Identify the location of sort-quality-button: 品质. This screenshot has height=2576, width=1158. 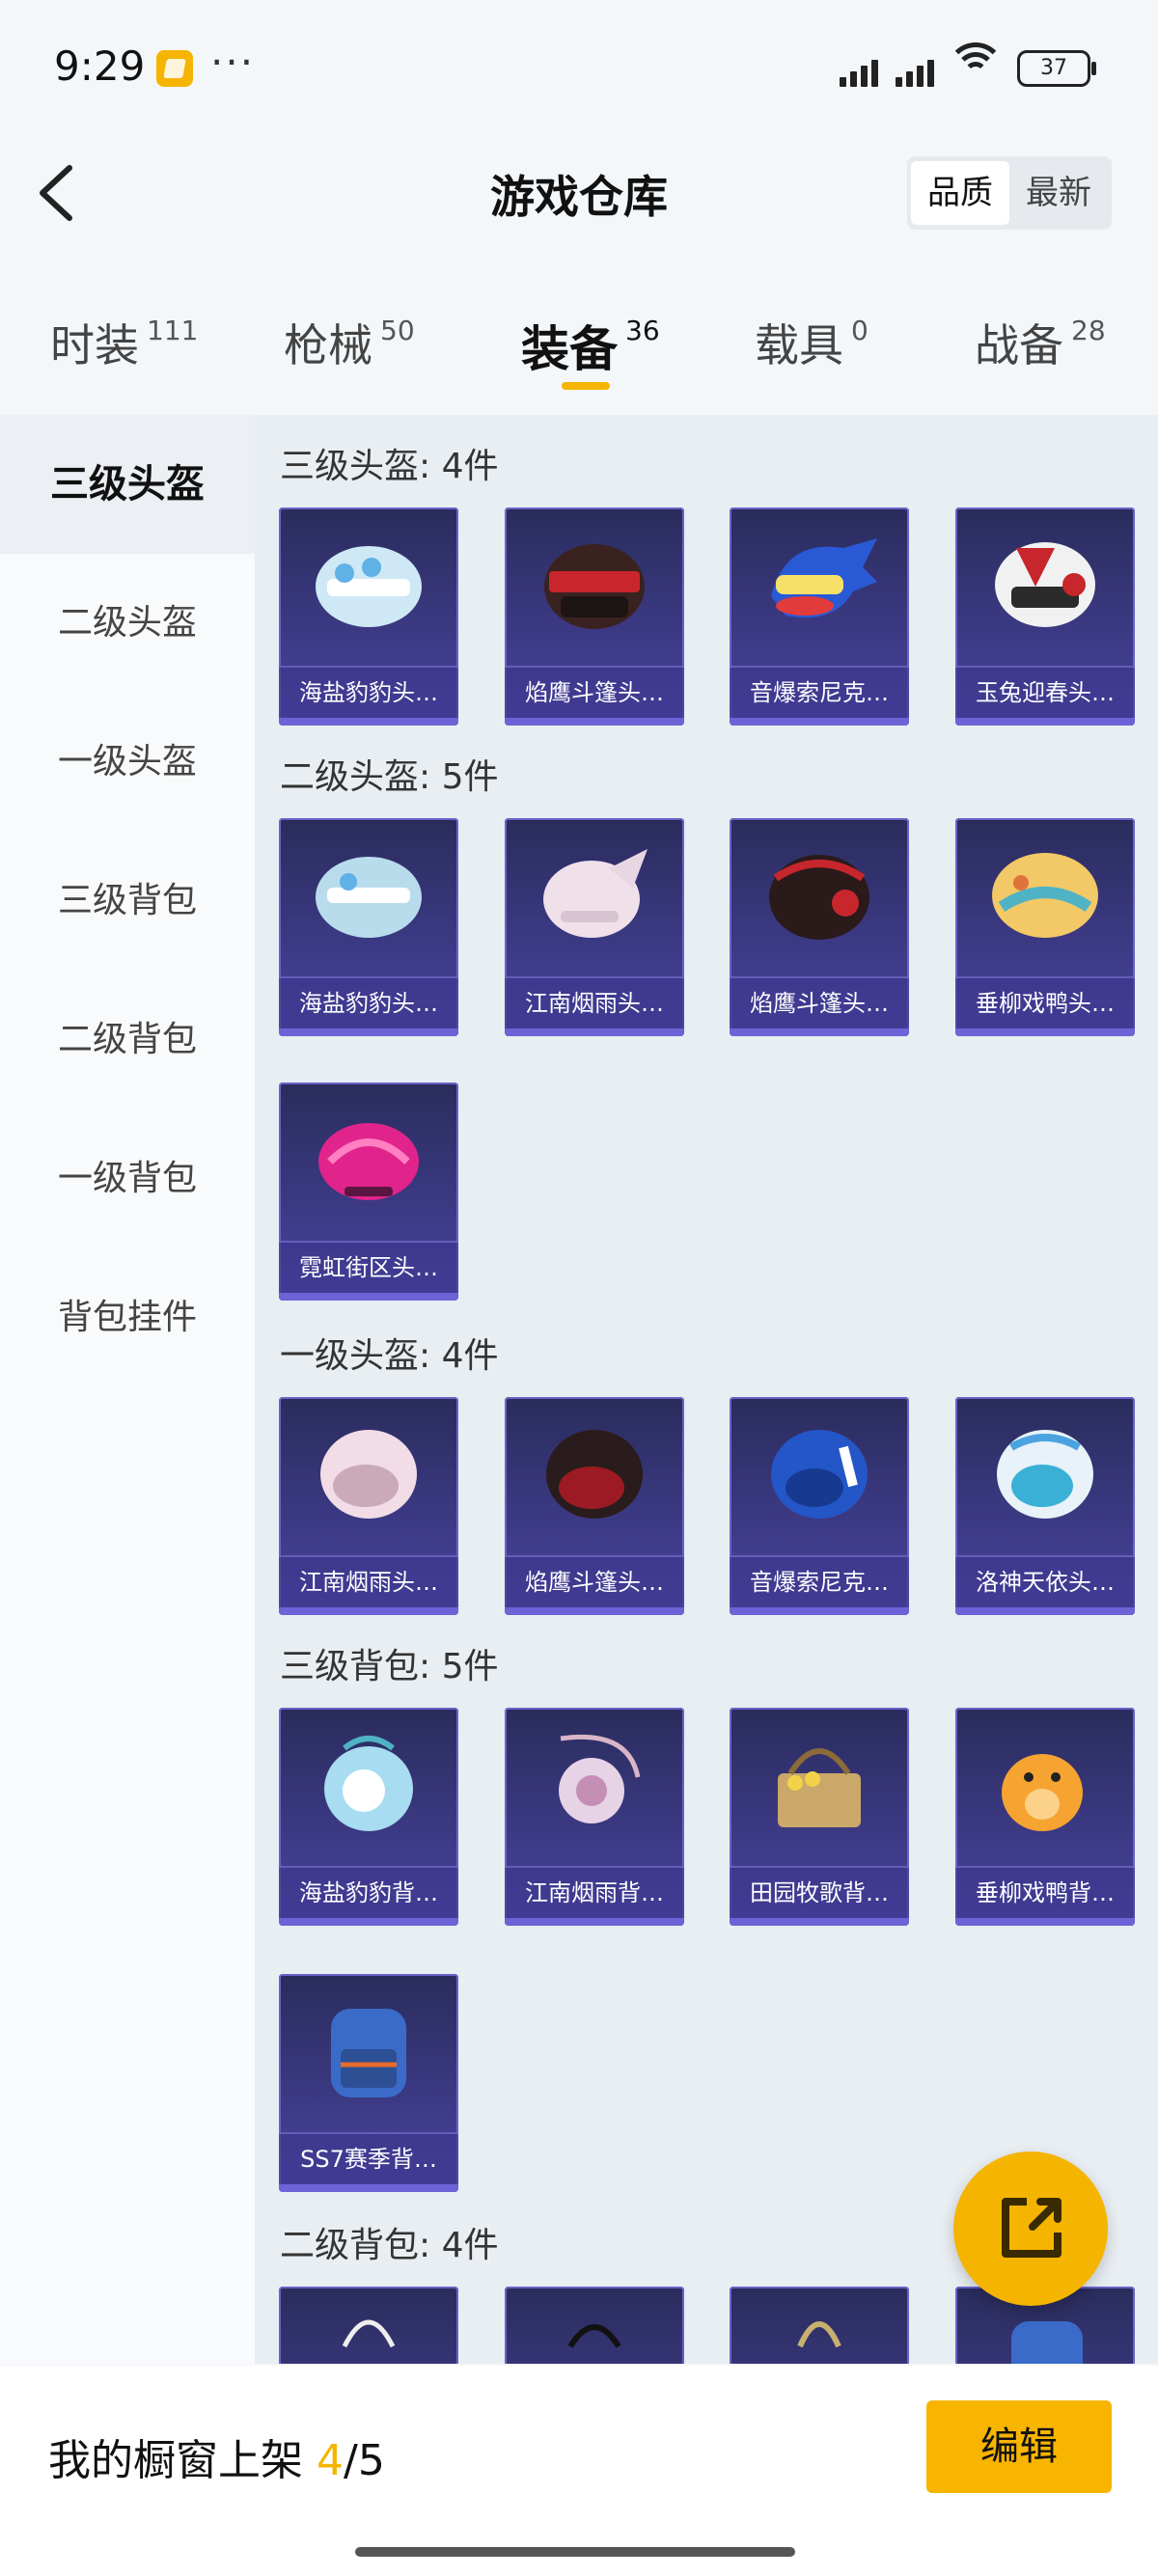
(960, 193).